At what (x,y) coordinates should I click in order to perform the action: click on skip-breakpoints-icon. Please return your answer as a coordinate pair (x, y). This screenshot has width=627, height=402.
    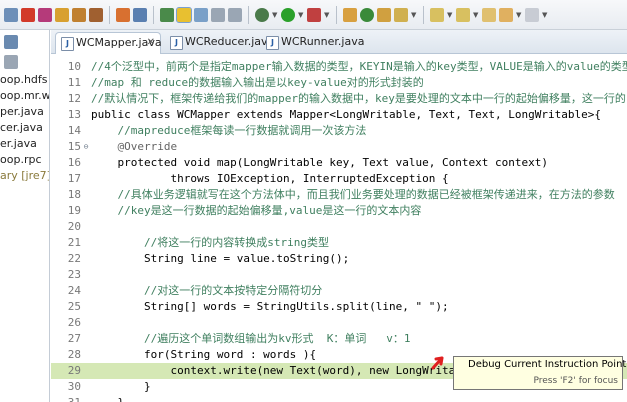
    Looking at the image, I should click on (11, 14).